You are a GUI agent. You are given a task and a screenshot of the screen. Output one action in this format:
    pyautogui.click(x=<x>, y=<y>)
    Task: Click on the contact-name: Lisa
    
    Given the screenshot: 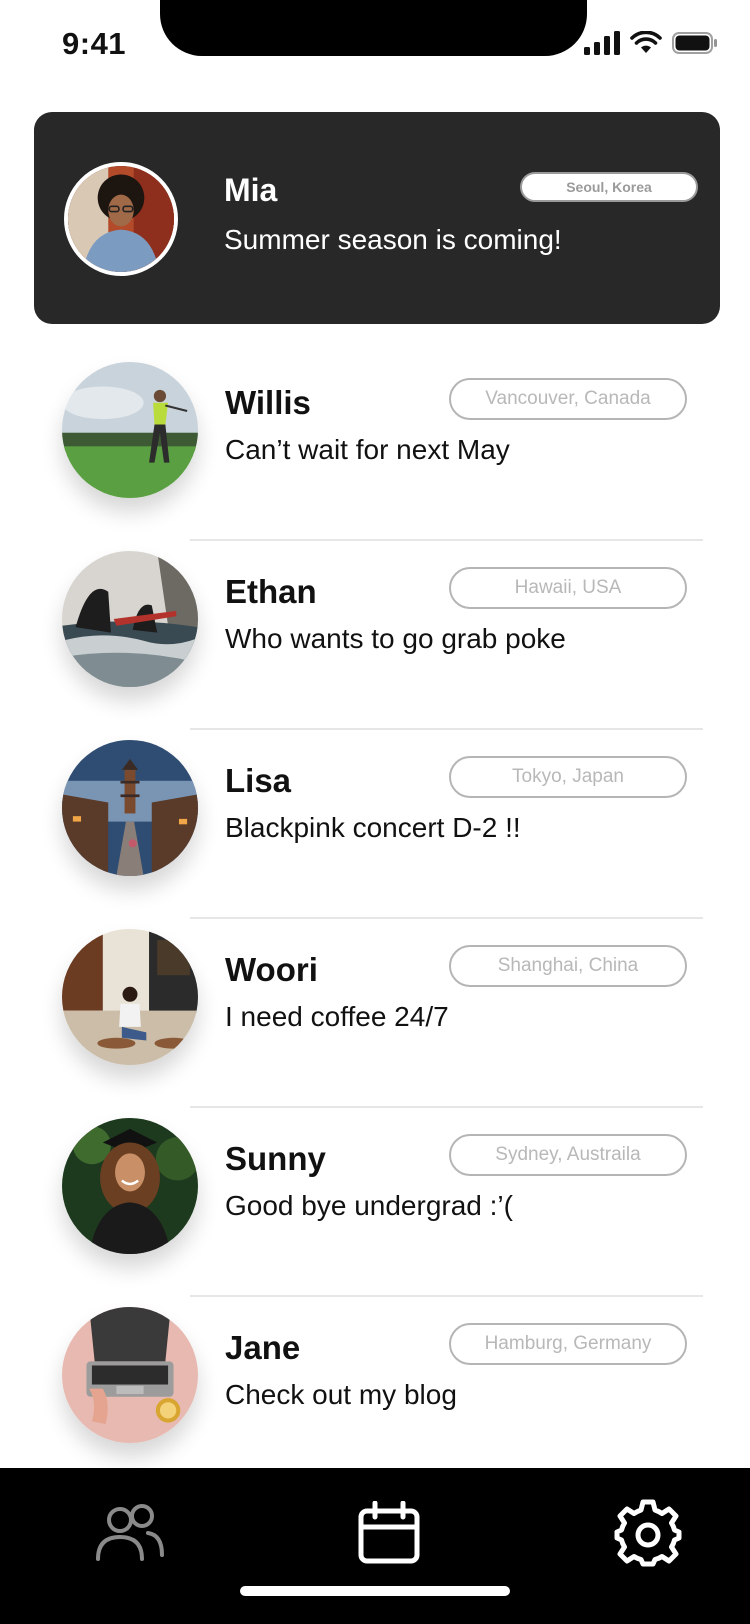 What is the action you would take?
    pyautogui.click(x=258, y=780)
    